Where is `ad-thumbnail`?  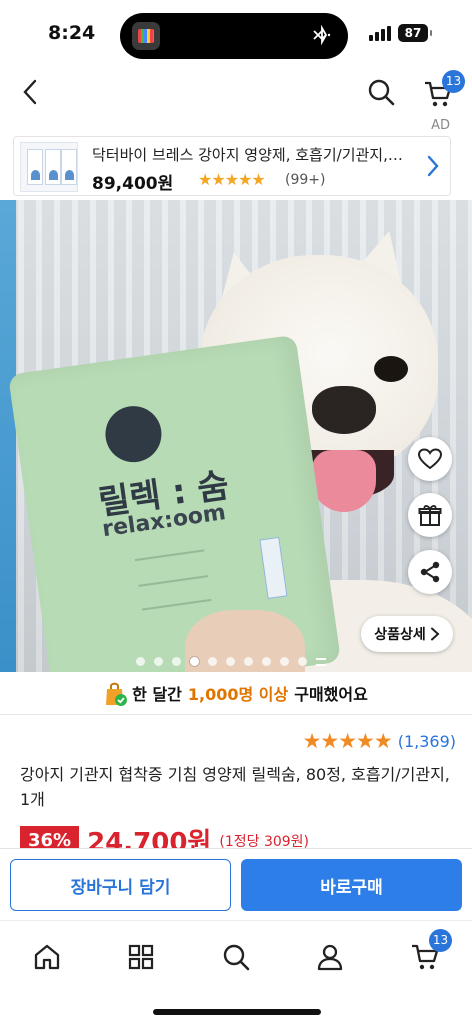 ad-thumbnail is located at coordinates (49, 167).